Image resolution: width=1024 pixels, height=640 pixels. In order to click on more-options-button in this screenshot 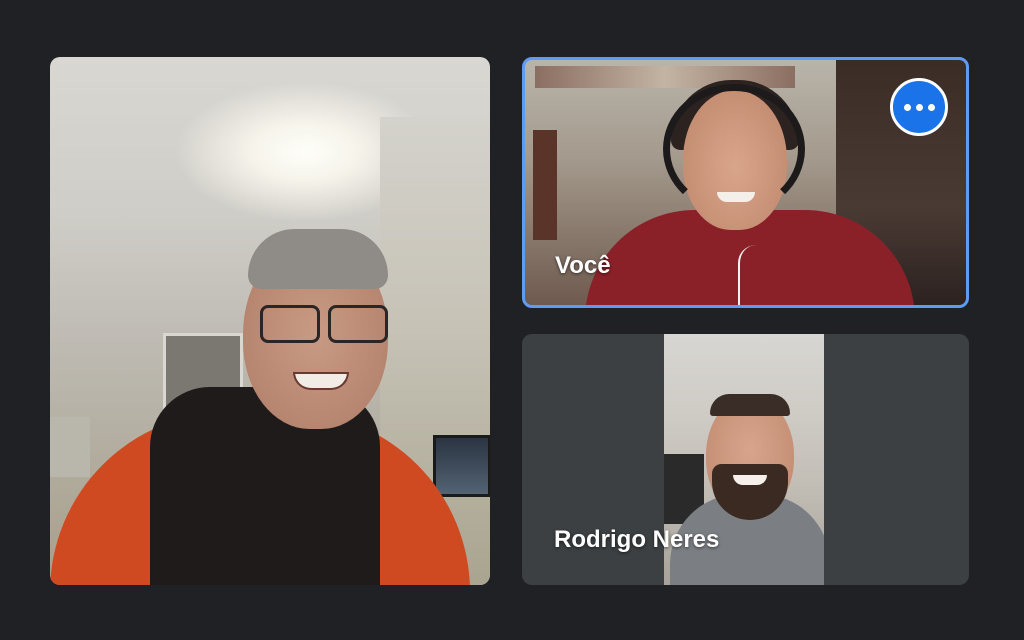, I will do `click(919, 107)`.